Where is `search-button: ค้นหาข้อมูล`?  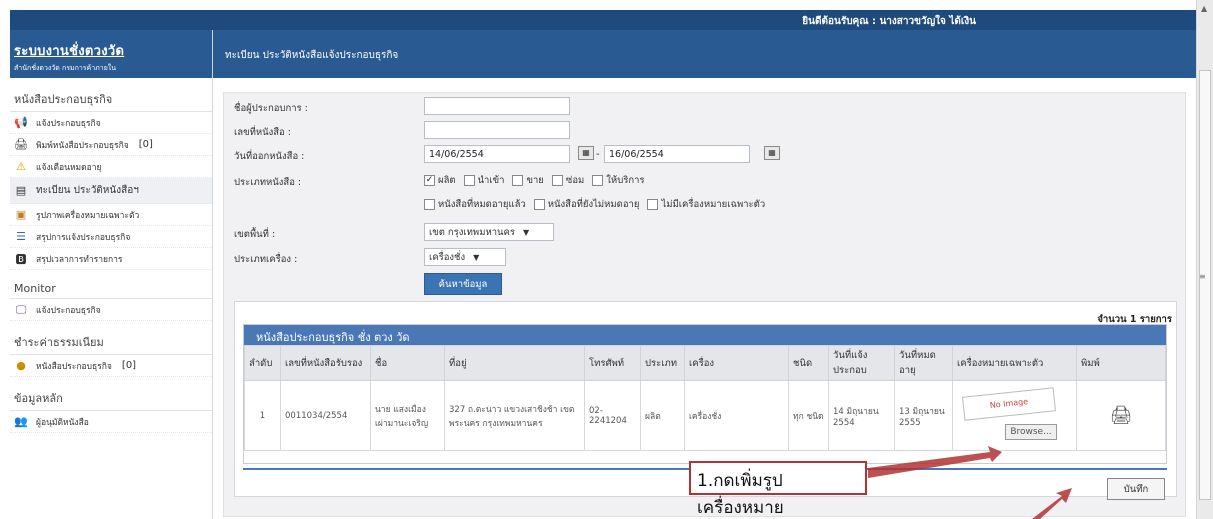 search-button: ค้นหาข้อมูล is located at coordinates (463, 284).